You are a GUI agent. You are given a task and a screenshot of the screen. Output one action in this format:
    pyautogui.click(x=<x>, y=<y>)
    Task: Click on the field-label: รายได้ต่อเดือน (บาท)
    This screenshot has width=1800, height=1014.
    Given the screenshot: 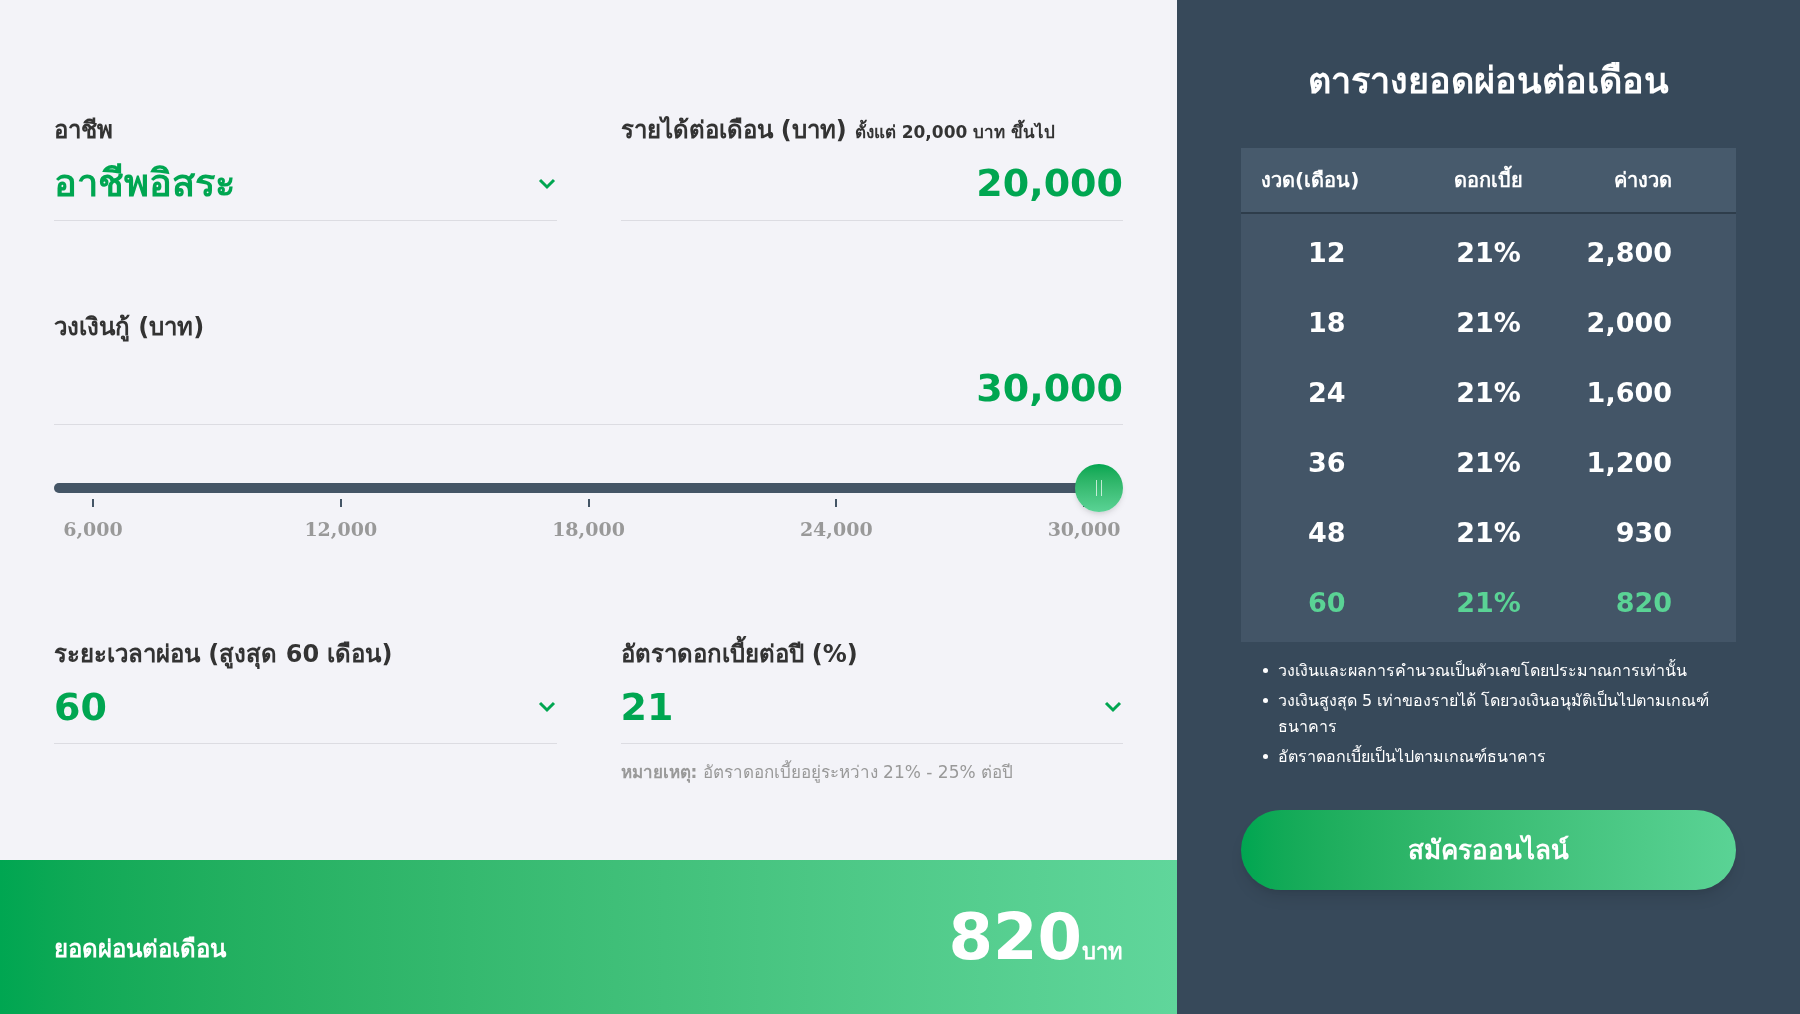 What is the action you would take?
    pyautogui.click(x=733, y=130)
    